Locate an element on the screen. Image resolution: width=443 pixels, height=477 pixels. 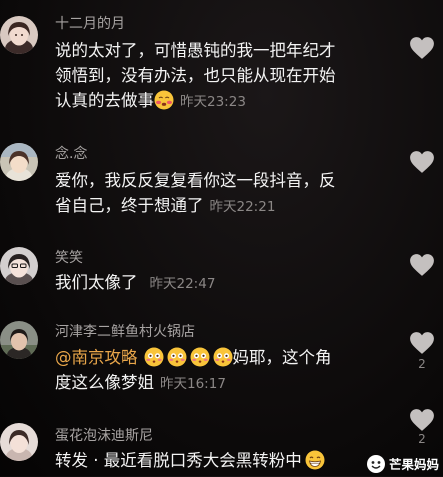
comment-text-line: 说的太对了，可惜愚钝的我一把年纪才 is located at coordinates (195, 50).